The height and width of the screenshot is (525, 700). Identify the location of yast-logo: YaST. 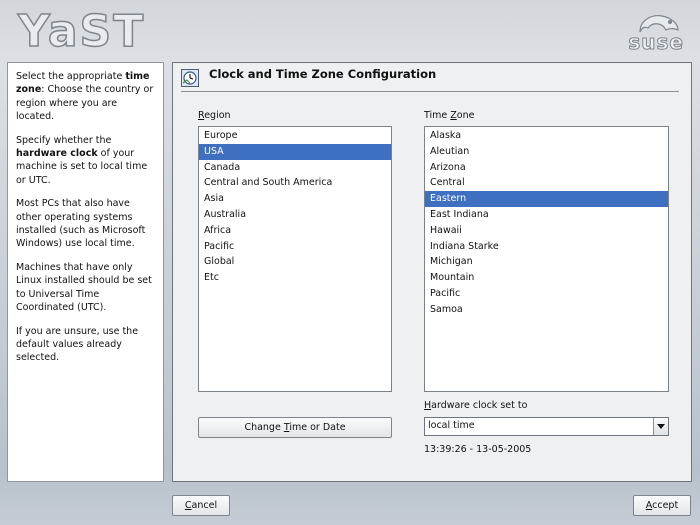
(81, 31).